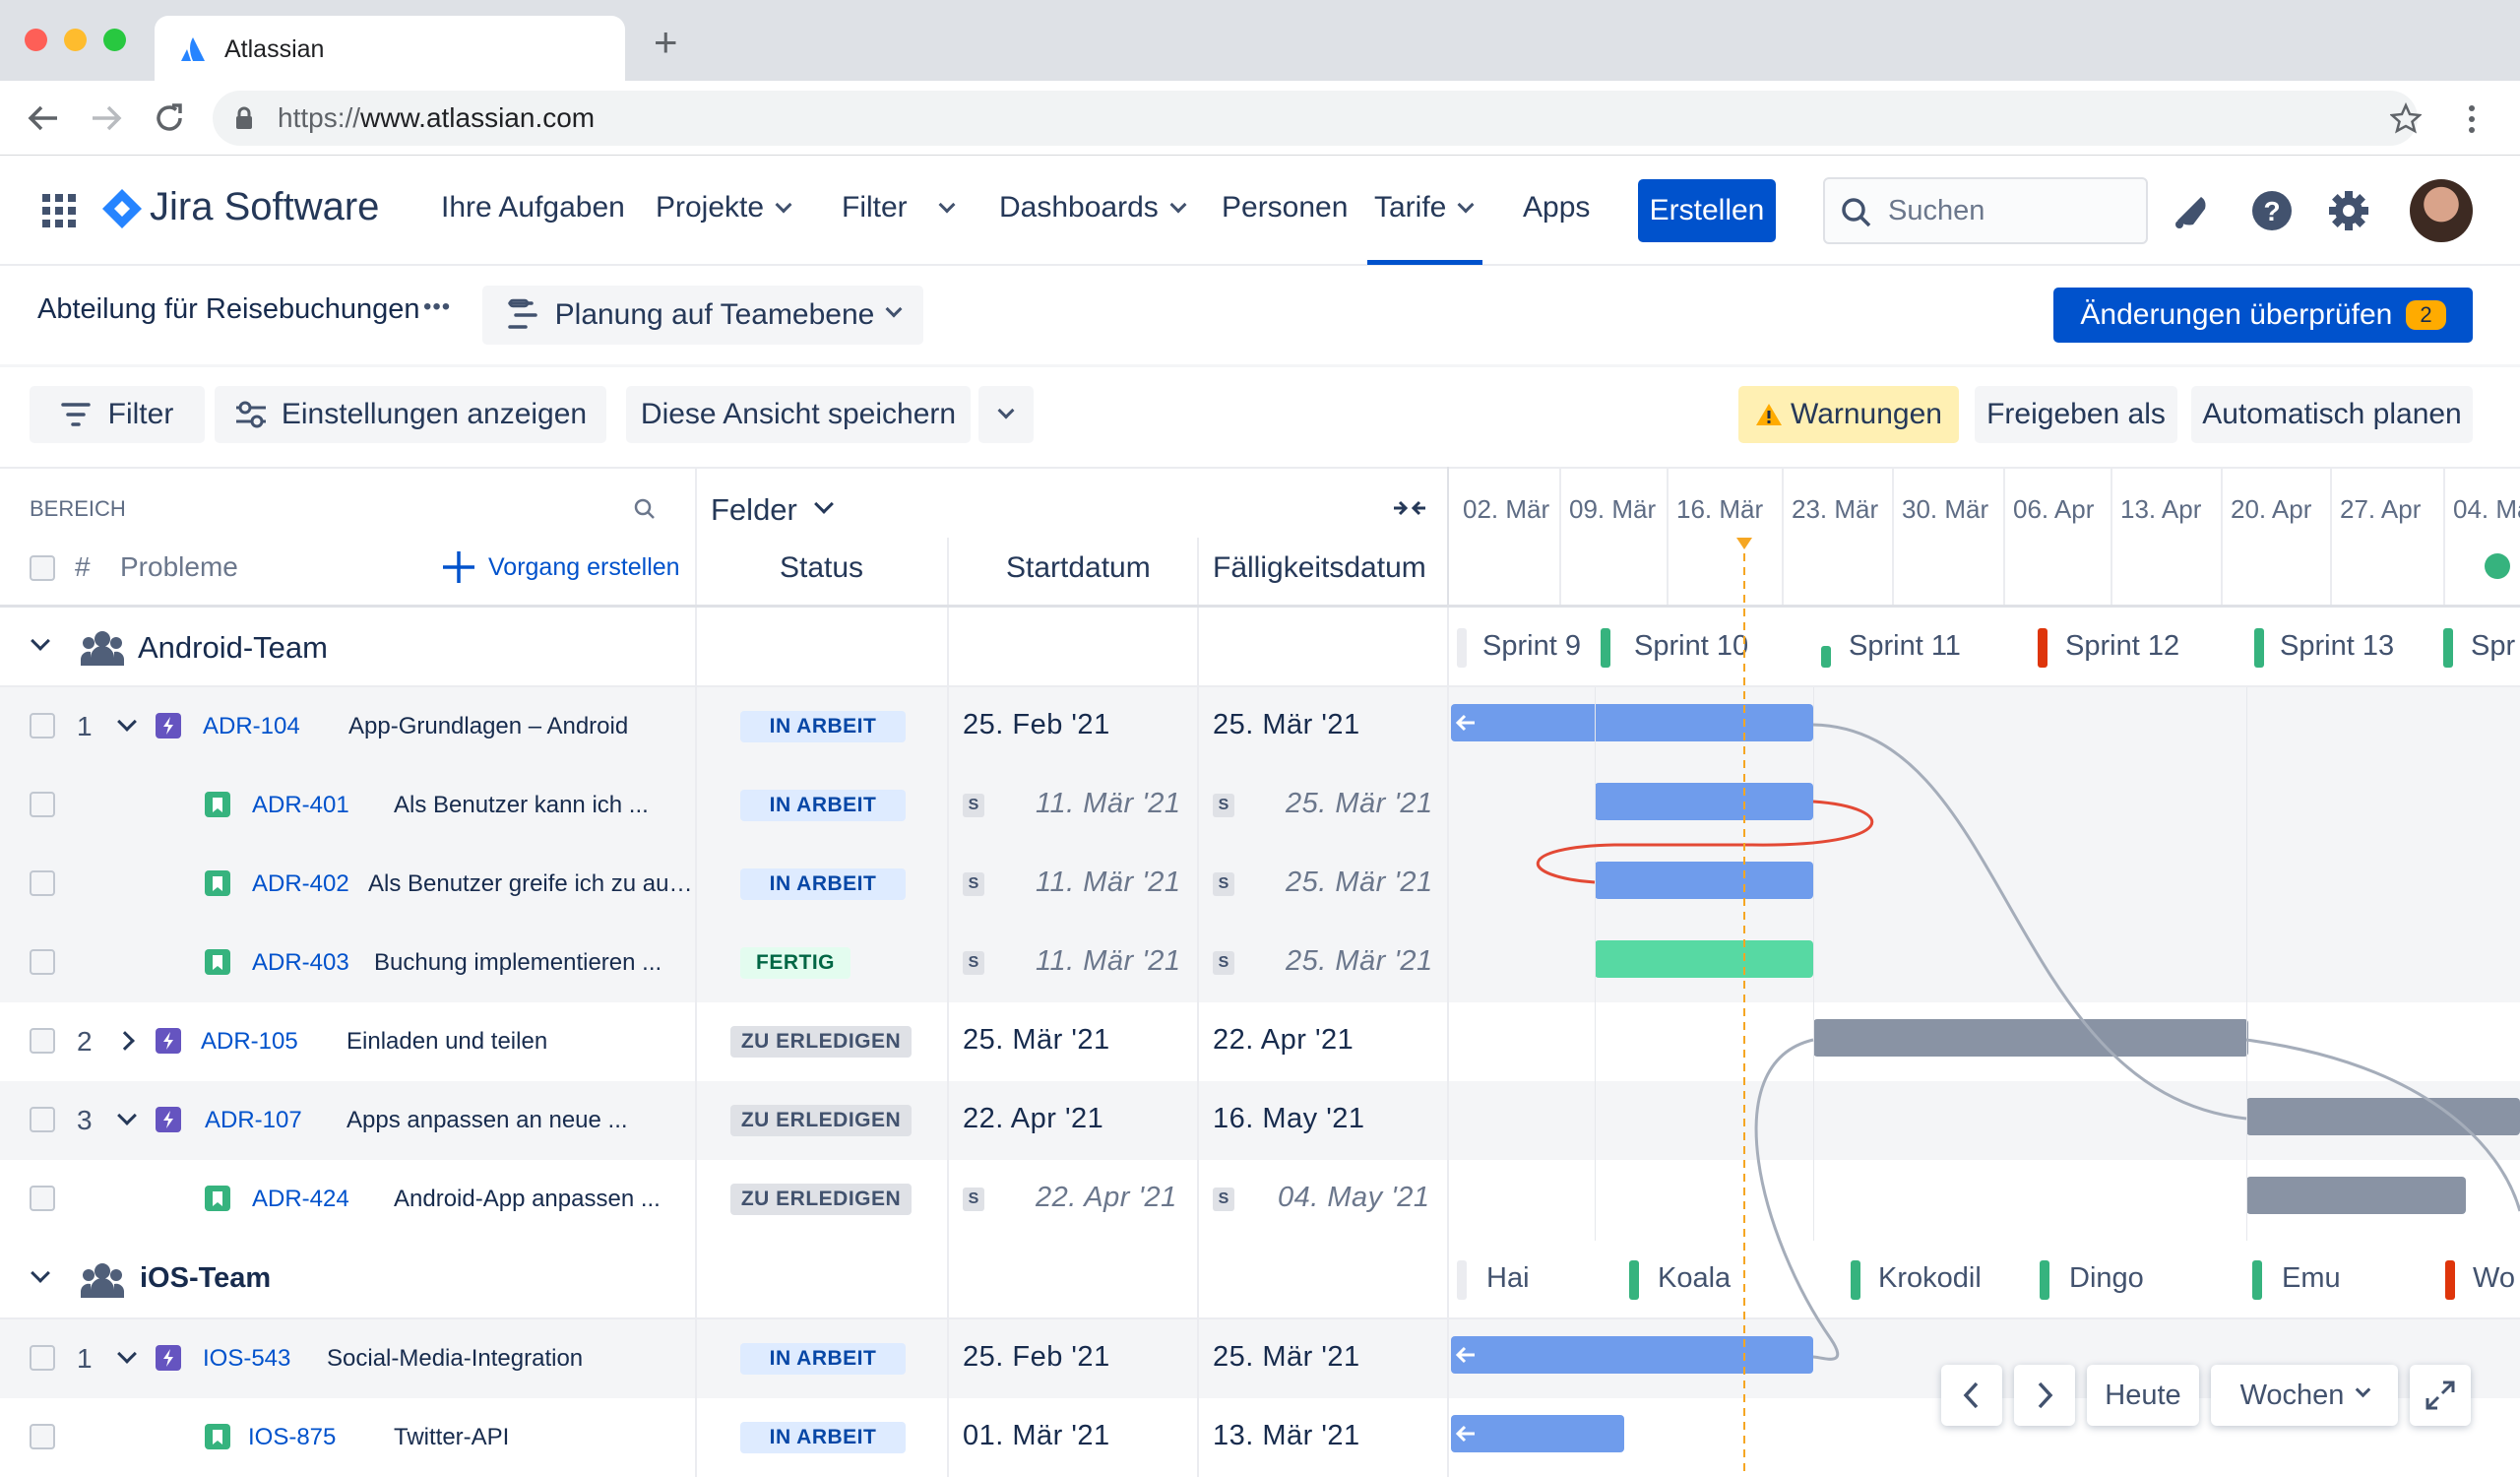 Image resolution: width=2520 pixels, height=1477 pixels. I want to click on sprint-label: Dingo, so click(2106, 1279).